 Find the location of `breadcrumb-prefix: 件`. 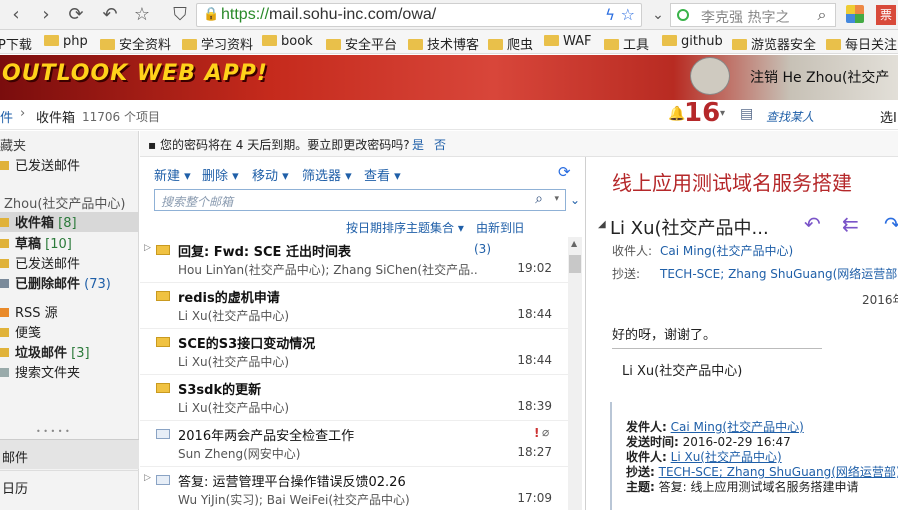

breadcrumb-prefix: 件 is located at coordinates (6, 116).